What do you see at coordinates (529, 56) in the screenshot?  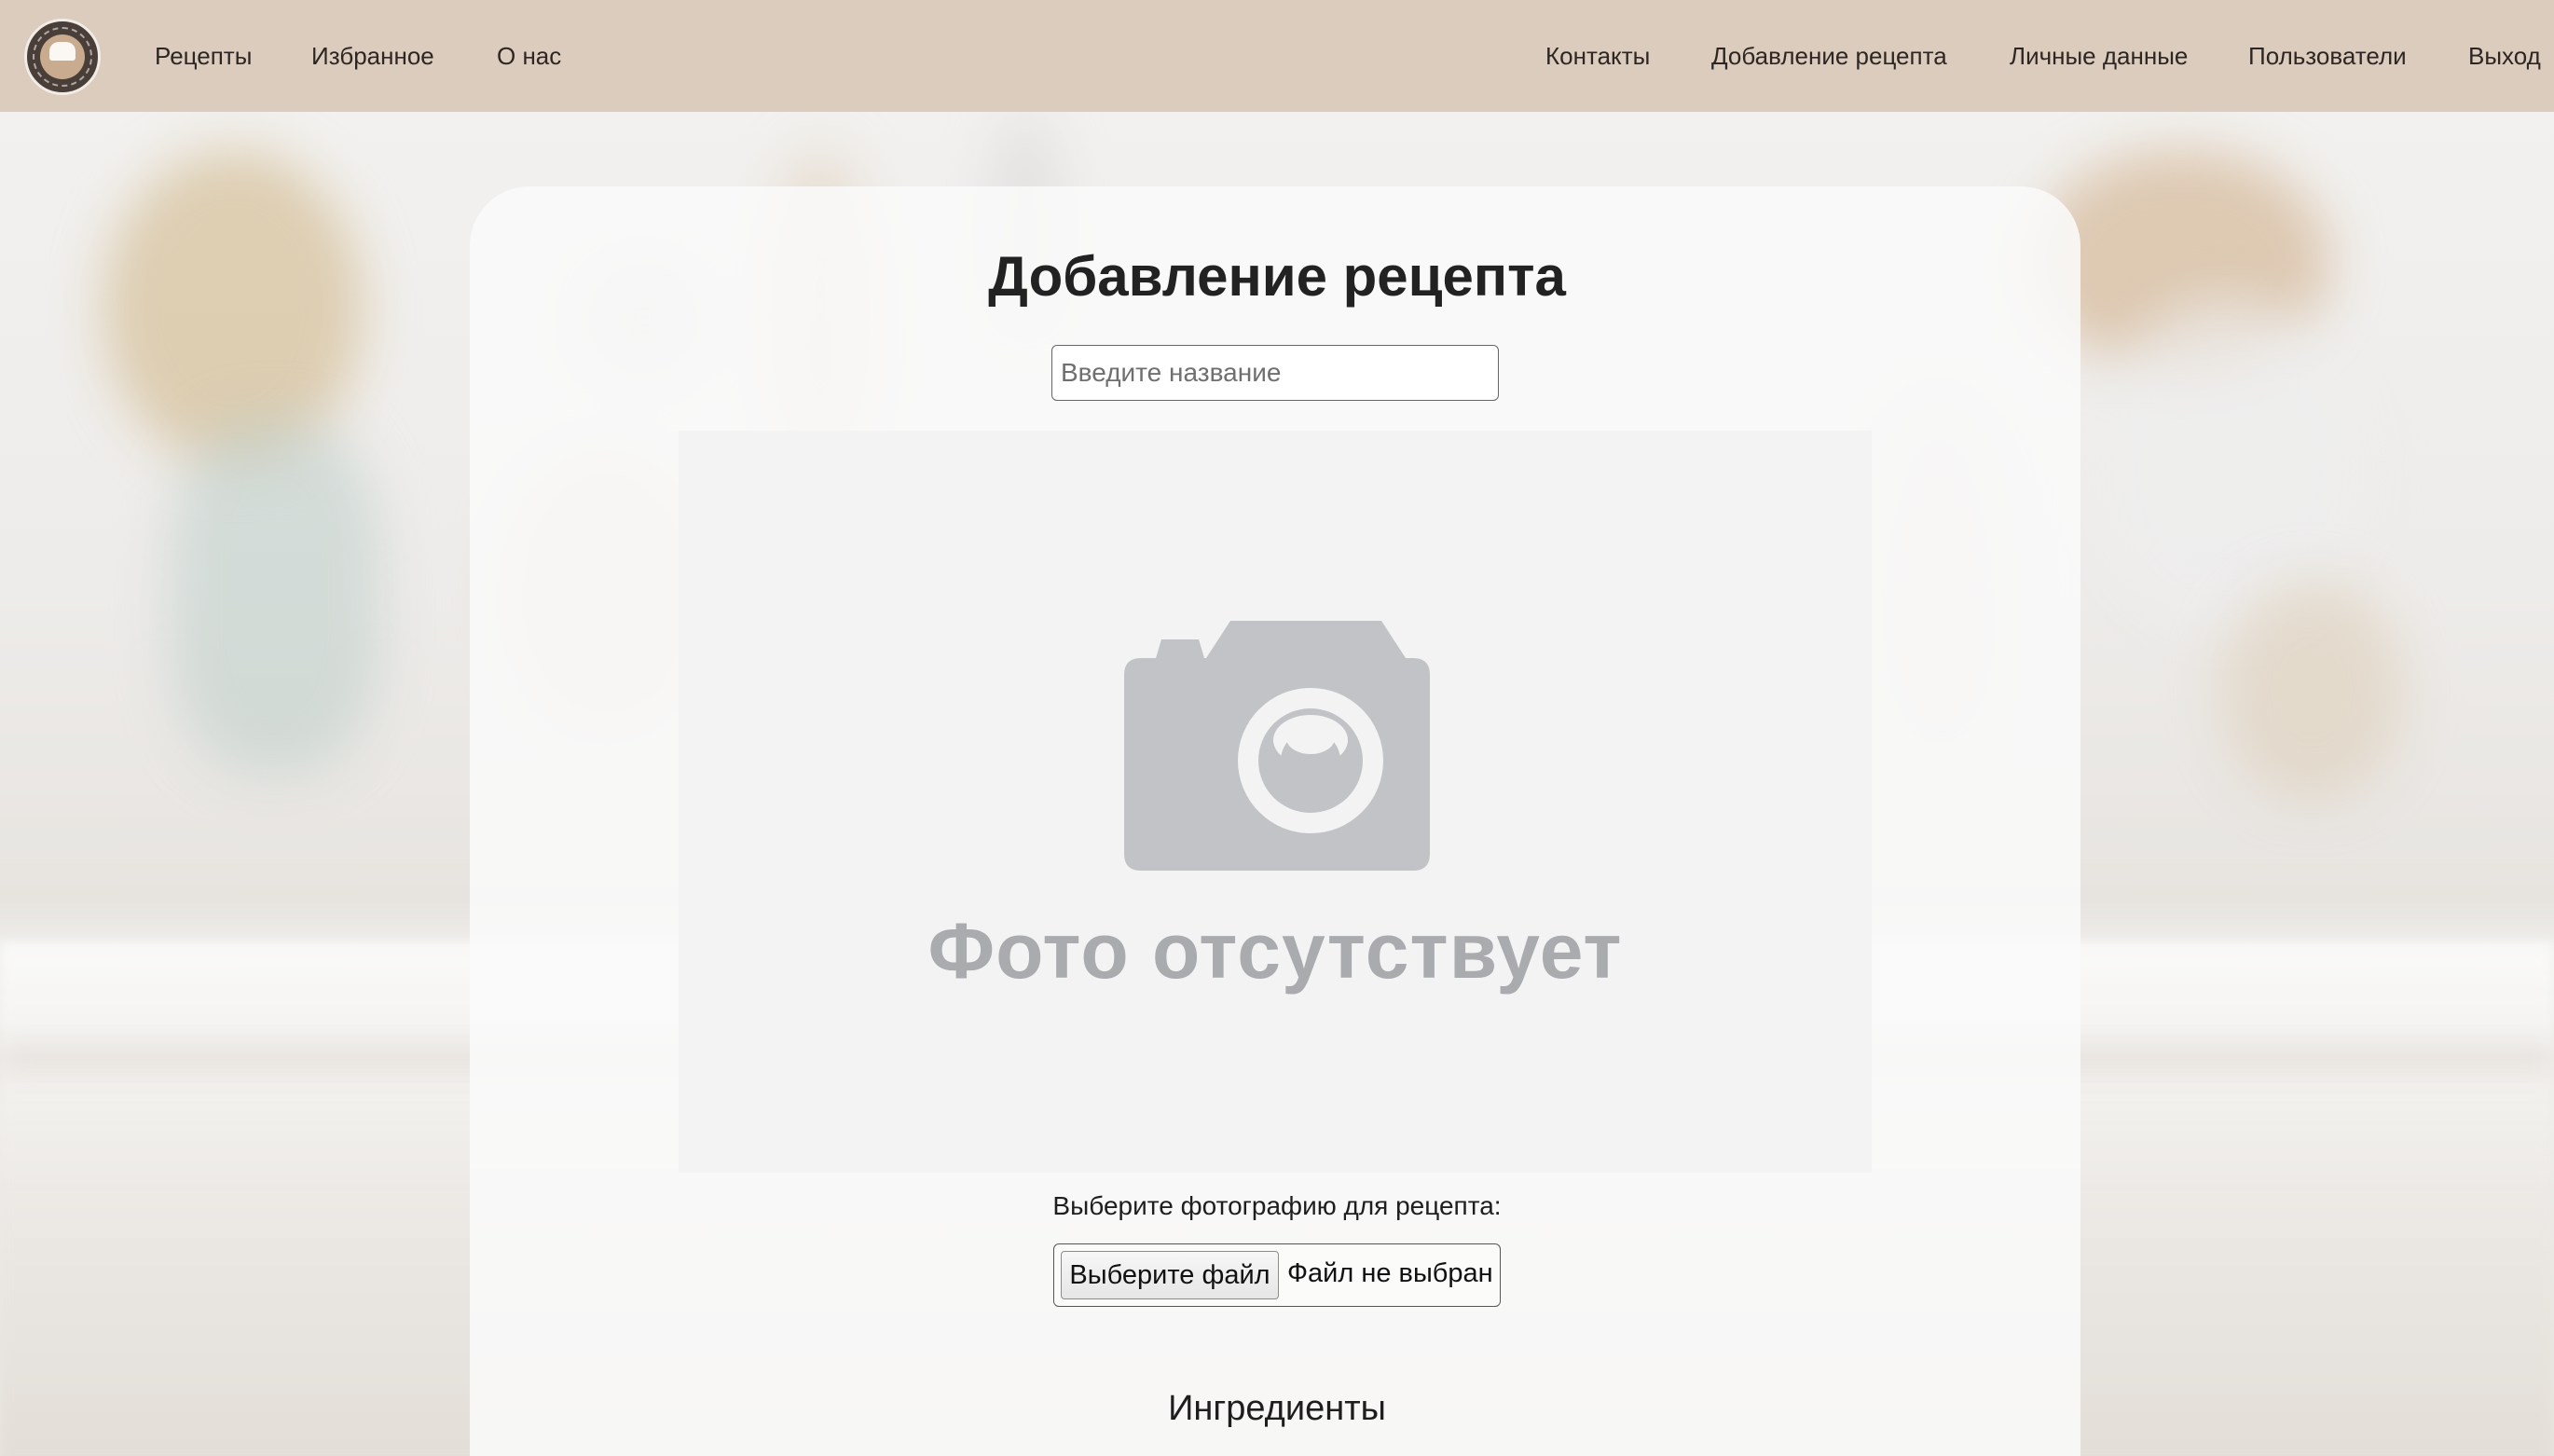 I see `nav-link-about: О нас` at bounding box center [529, 56].